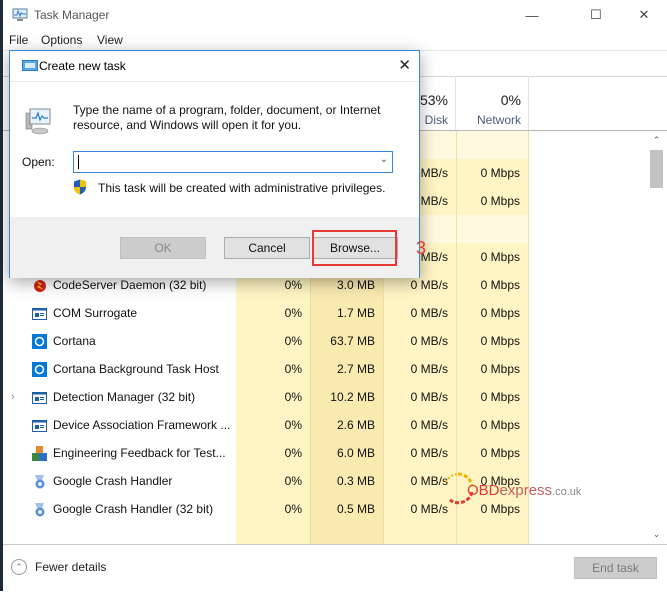 The width and height of the screenshot is (667, 592). What do you see at coordinates (58, 567) in the screenshot?
I see `fewer-details-button: ⌃ Fewer details` at bounding box center [58, 567].